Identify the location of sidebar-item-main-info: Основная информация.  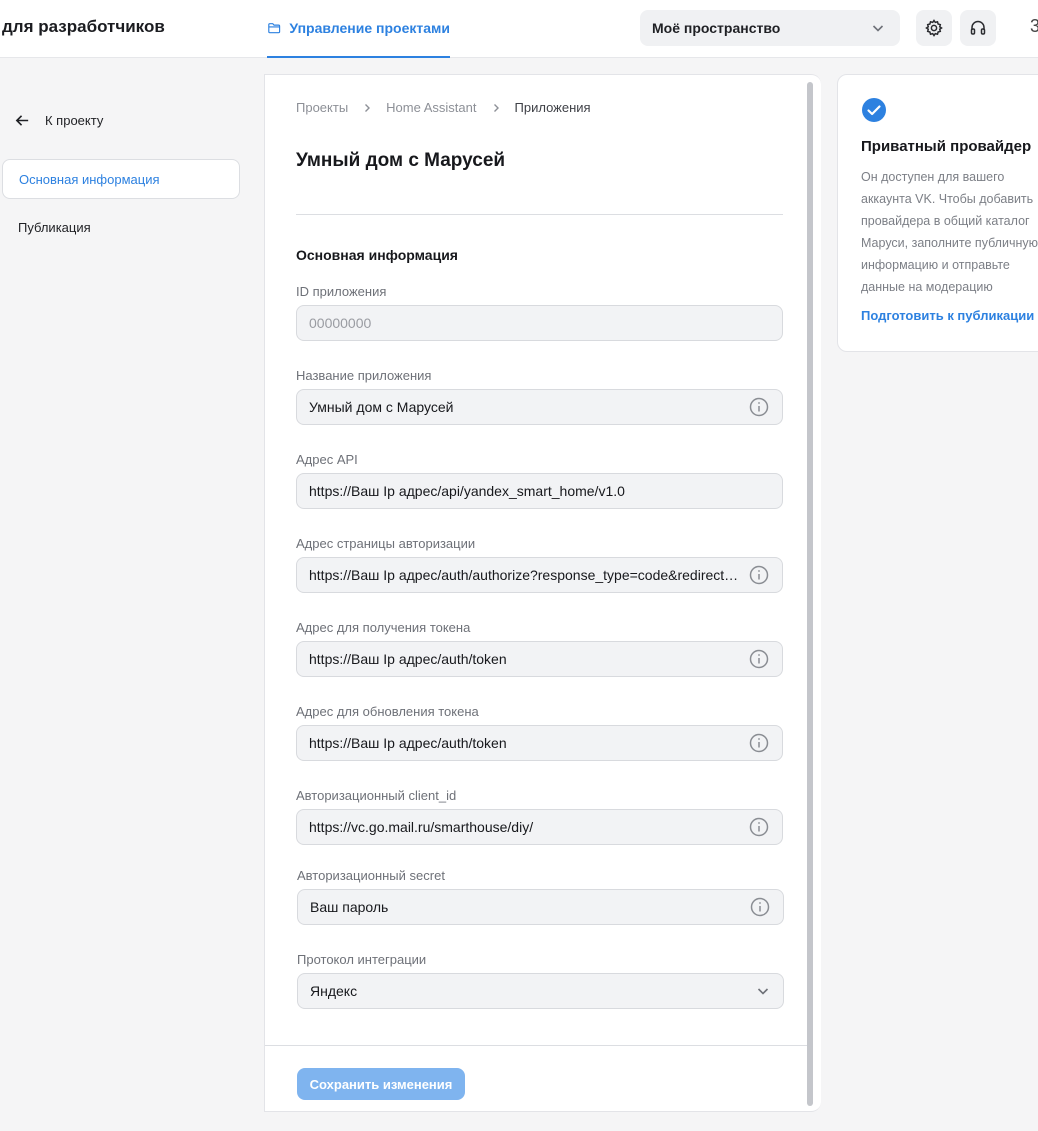
(121, 179).